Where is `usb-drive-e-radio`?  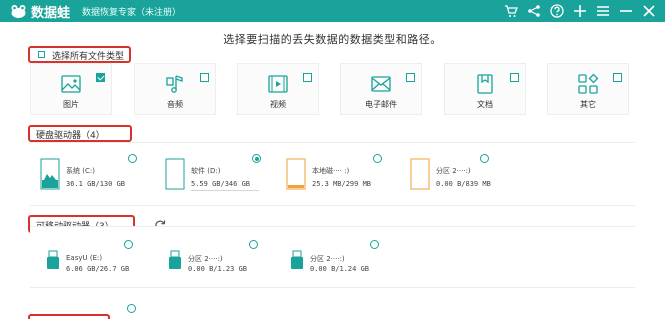
usb-drive-e-radio is located at coordinates (128, 244).